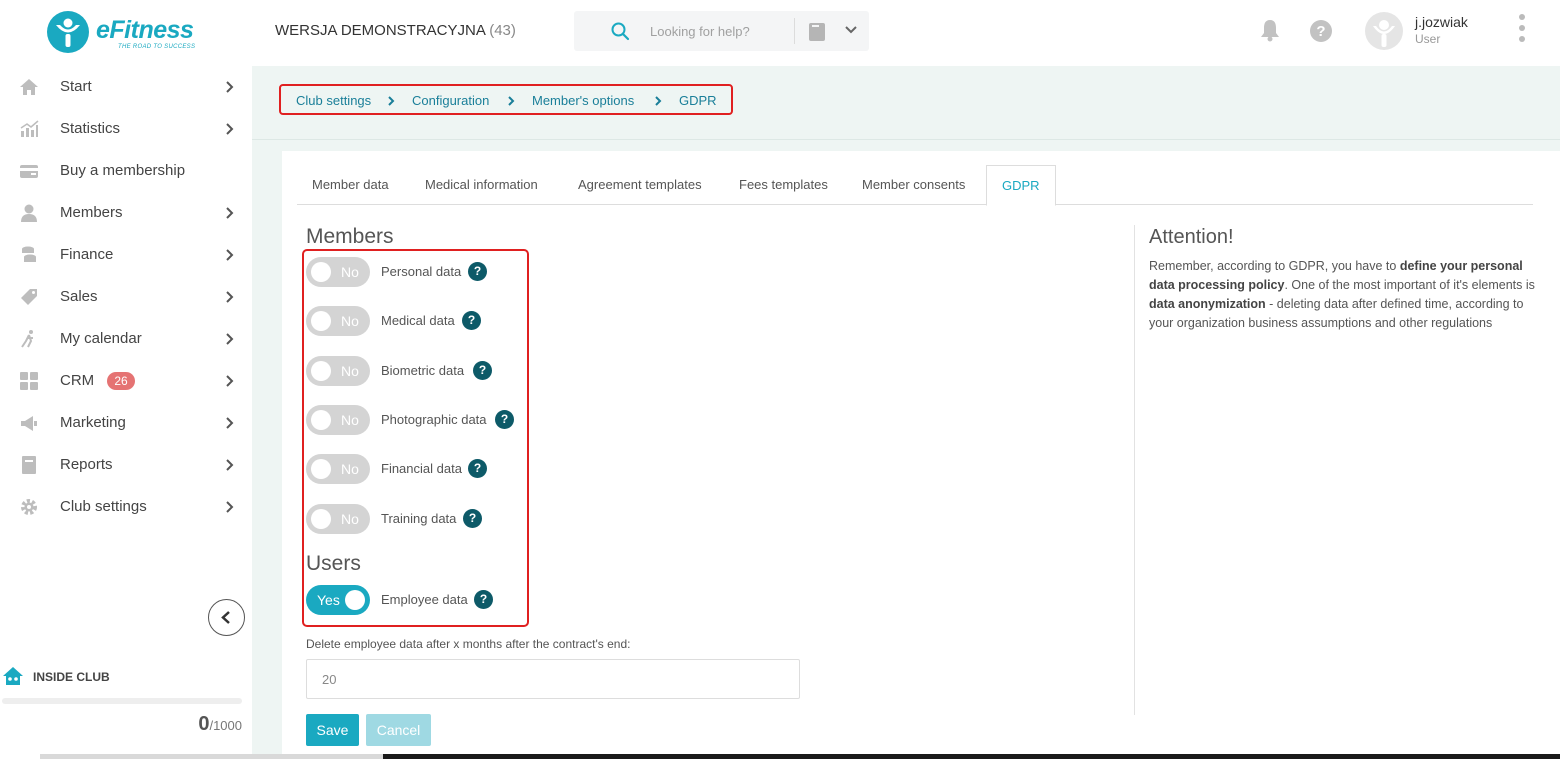  I want to click on medical-data-toggle: No, so click(338, 321).